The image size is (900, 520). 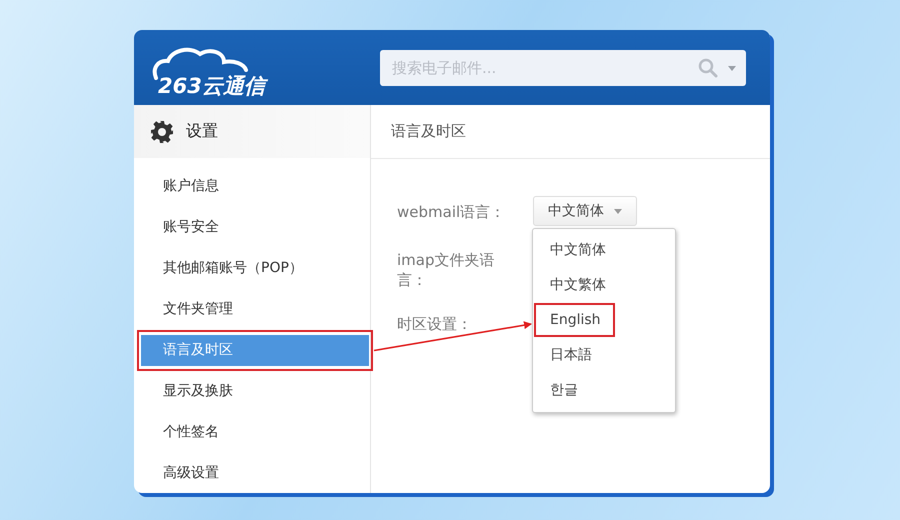 I want to click on dropdown-option: English, so click(x=574, y=320).